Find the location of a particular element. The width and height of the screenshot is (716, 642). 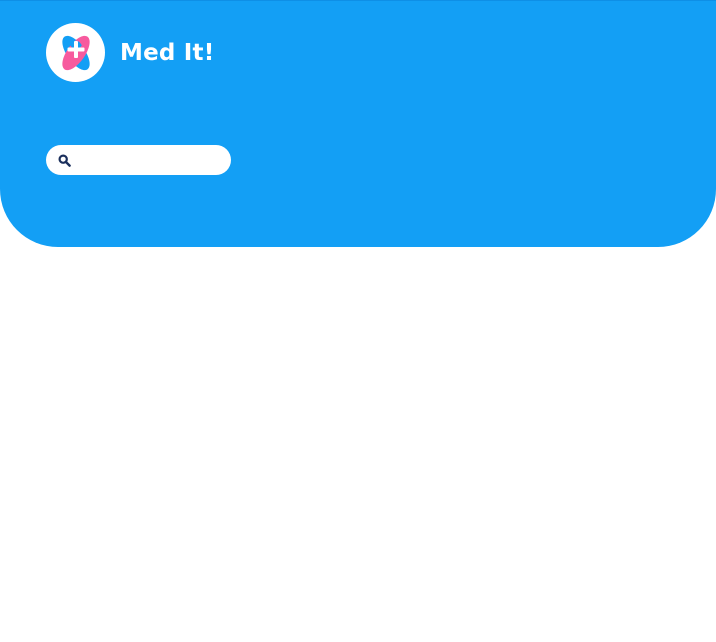

search-bar is located at coordinates (138, 160).